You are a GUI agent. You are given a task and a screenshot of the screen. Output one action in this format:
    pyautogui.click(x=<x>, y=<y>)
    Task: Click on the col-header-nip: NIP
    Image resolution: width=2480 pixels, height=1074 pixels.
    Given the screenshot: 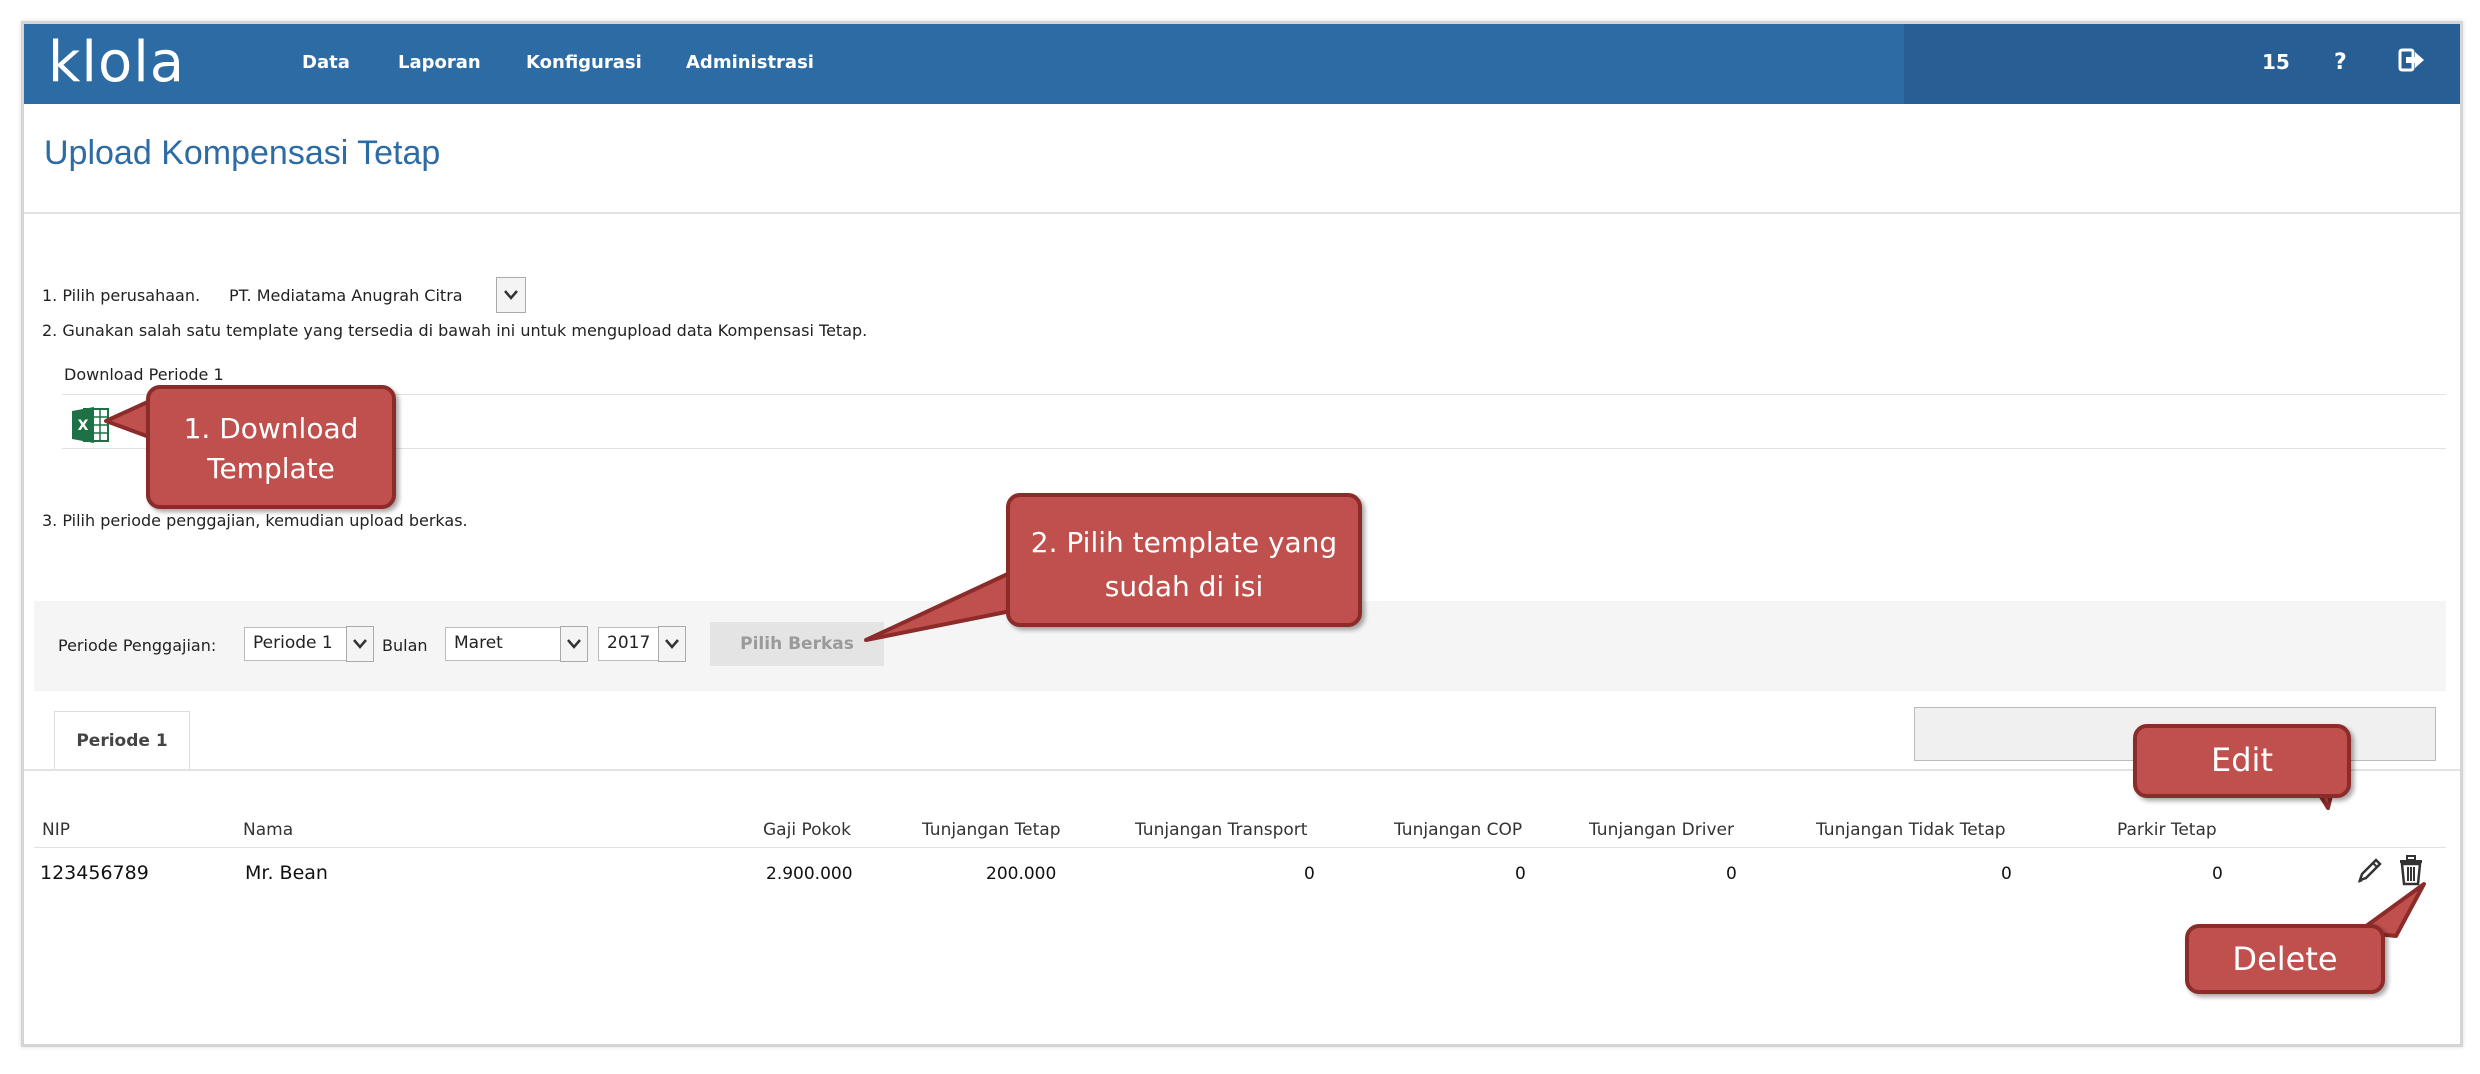 What is the action you would take?
    pyautogui.click(x=56, y=830)
    